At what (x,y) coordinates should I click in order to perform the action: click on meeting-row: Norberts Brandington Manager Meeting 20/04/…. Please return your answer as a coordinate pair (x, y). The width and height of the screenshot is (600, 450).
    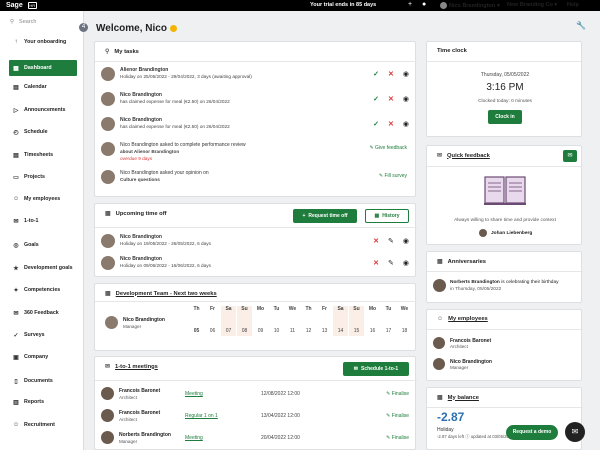
    Looking at the image, I should click on (257, 439).